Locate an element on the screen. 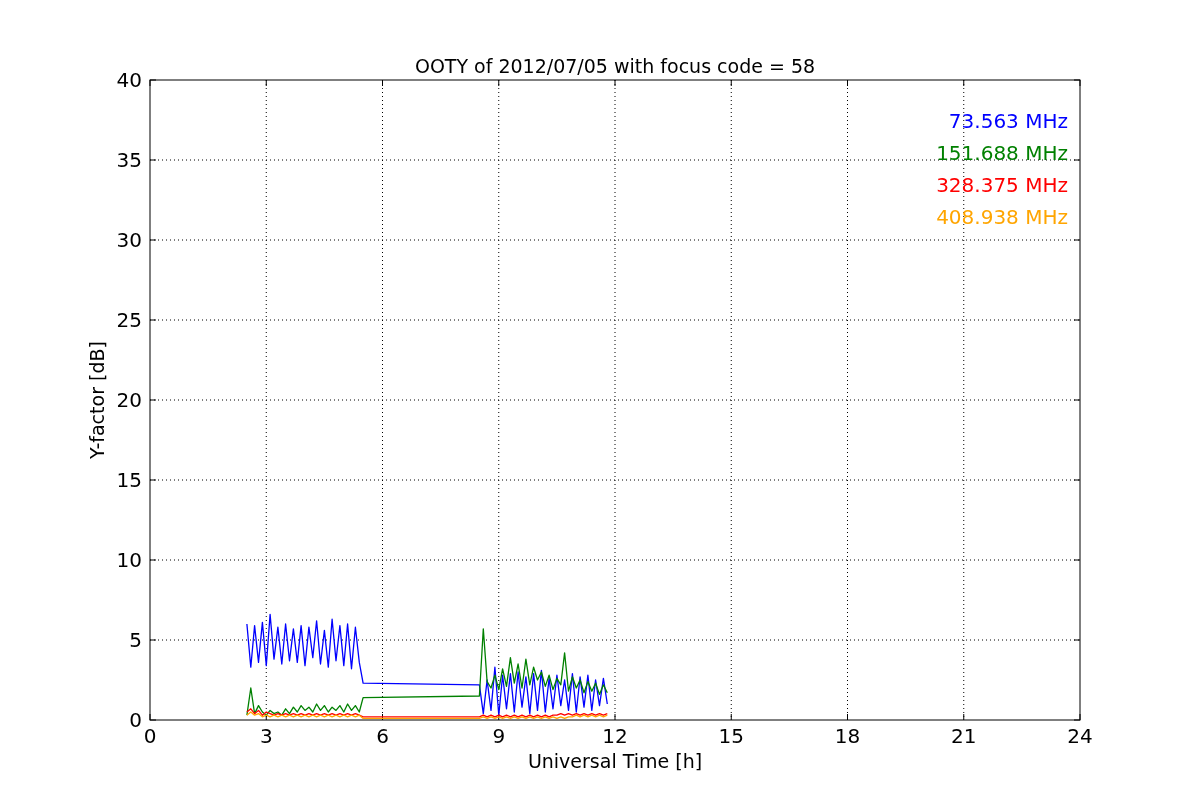  legend-label: 408.938 MHz is located at coordinates (1002, 217).